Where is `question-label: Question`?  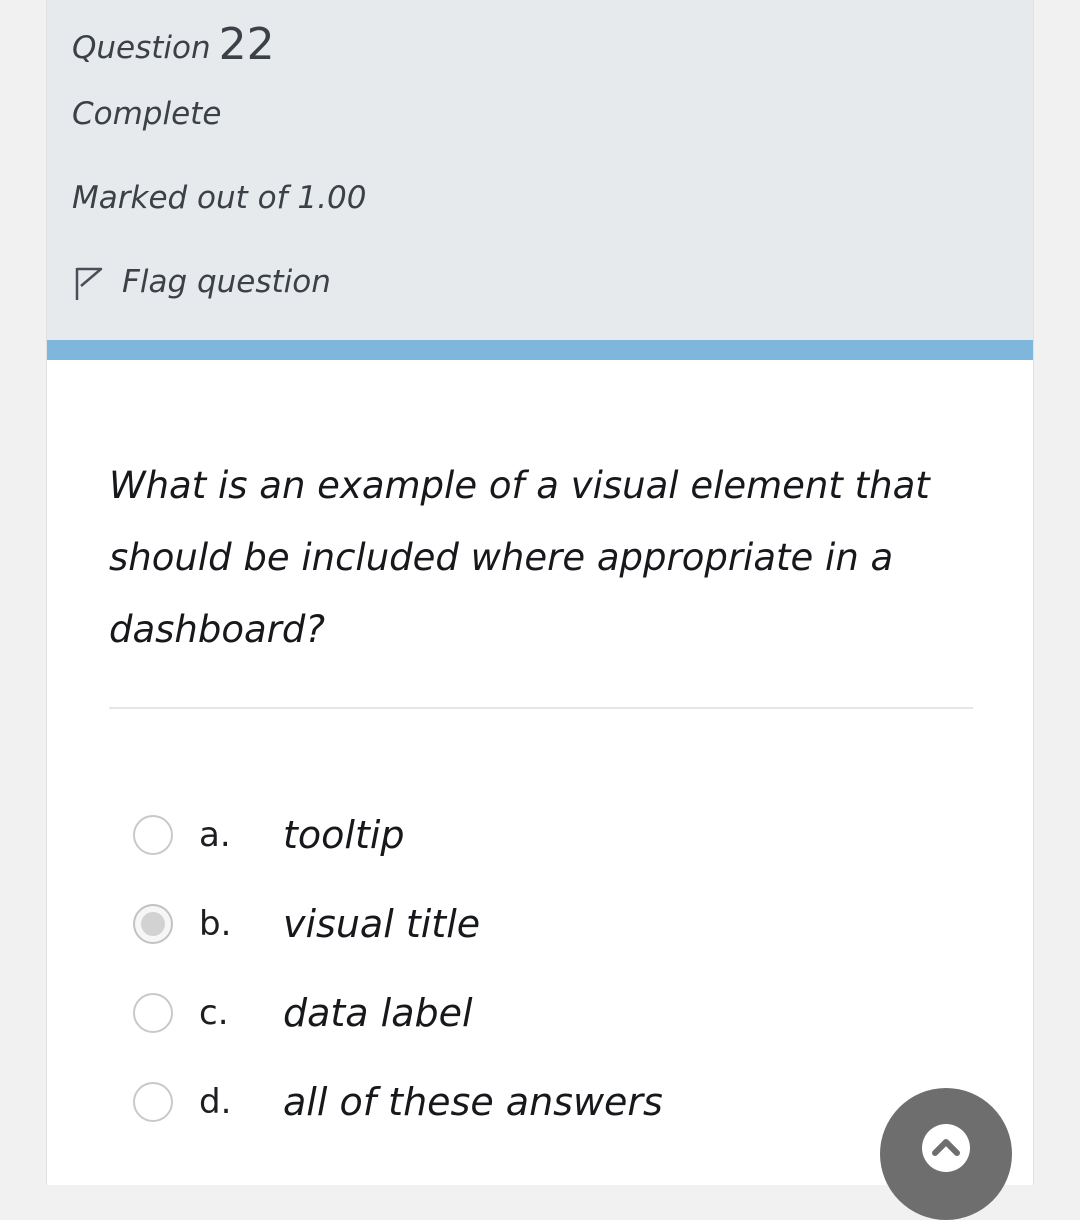
question-label: Question is located at coordinates (141, 48).